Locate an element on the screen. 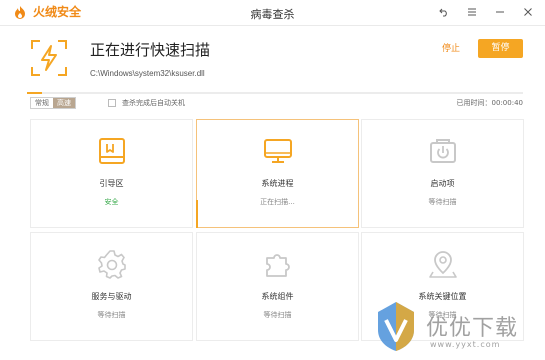  back-icon is located at coordinates (444, 12).